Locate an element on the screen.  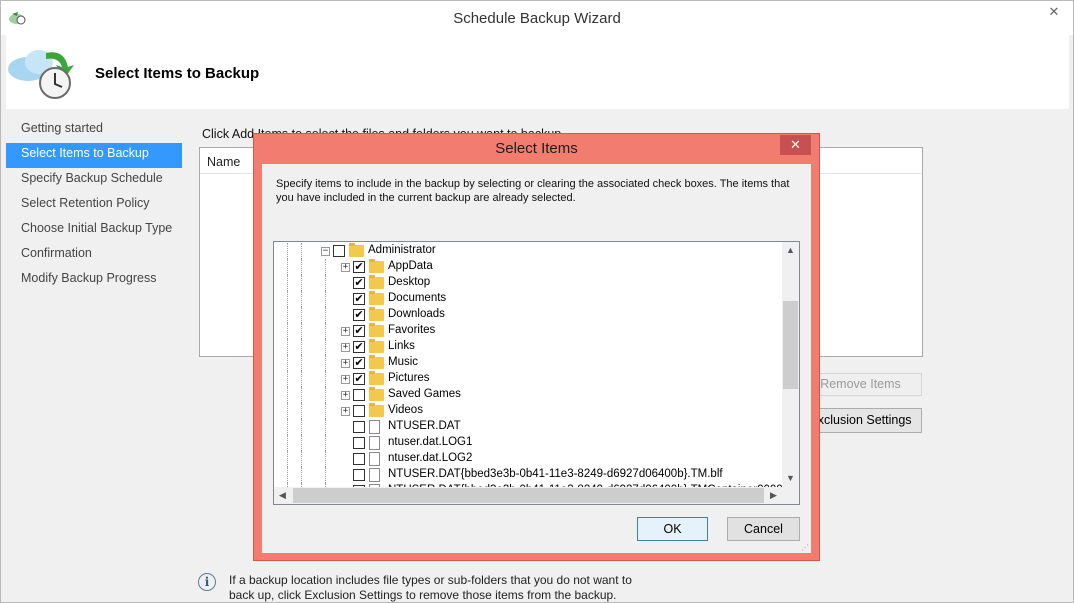
tree-row: + Videos is located at coordinates (528, 411).